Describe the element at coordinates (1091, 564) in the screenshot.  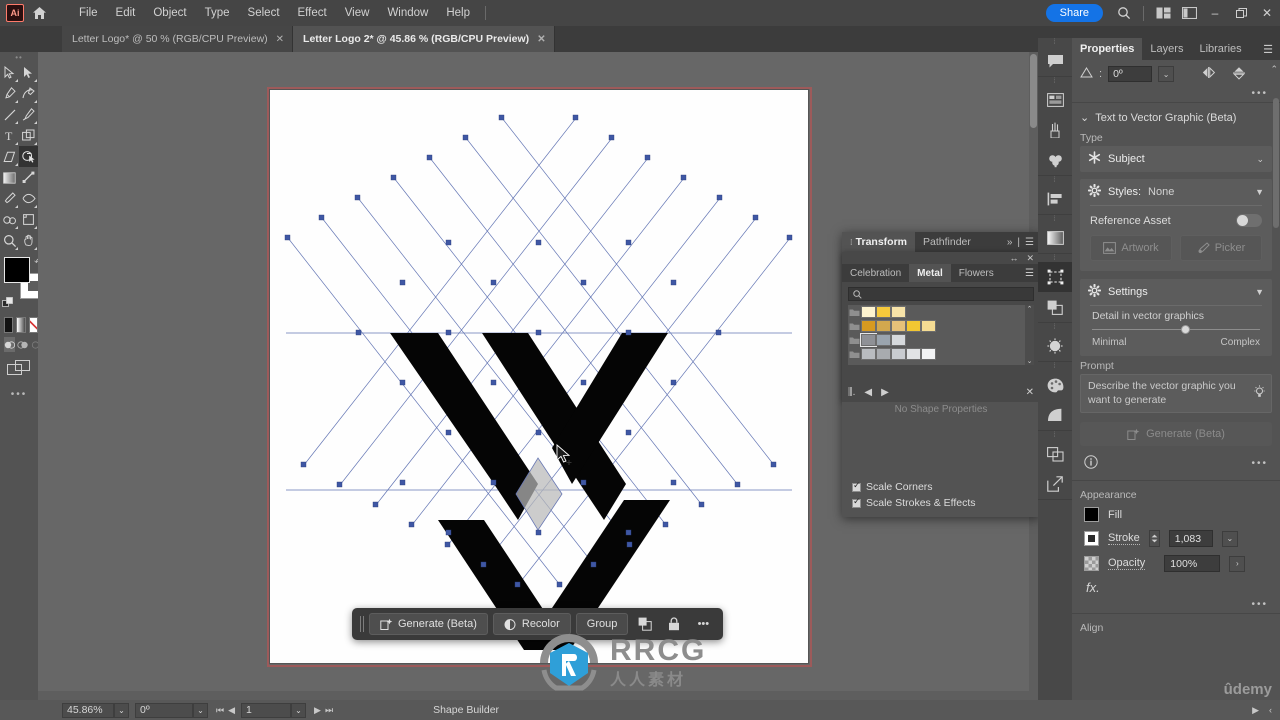
I see `opacity-chip` at that location.